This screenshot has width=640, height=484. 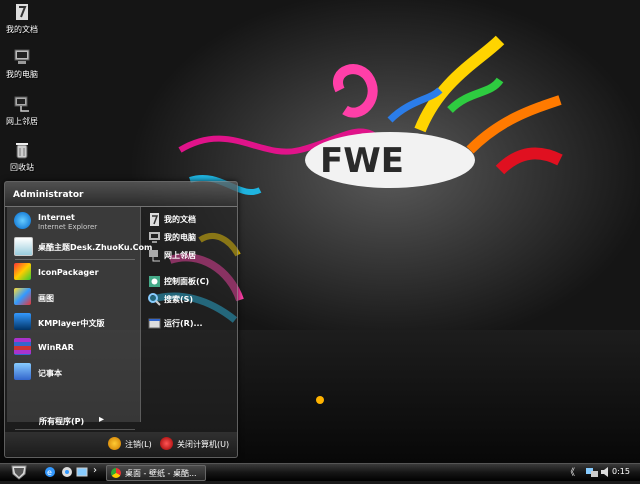 I want to click on place-control-panel: 控制面板(C), so click(x=190, y=282).